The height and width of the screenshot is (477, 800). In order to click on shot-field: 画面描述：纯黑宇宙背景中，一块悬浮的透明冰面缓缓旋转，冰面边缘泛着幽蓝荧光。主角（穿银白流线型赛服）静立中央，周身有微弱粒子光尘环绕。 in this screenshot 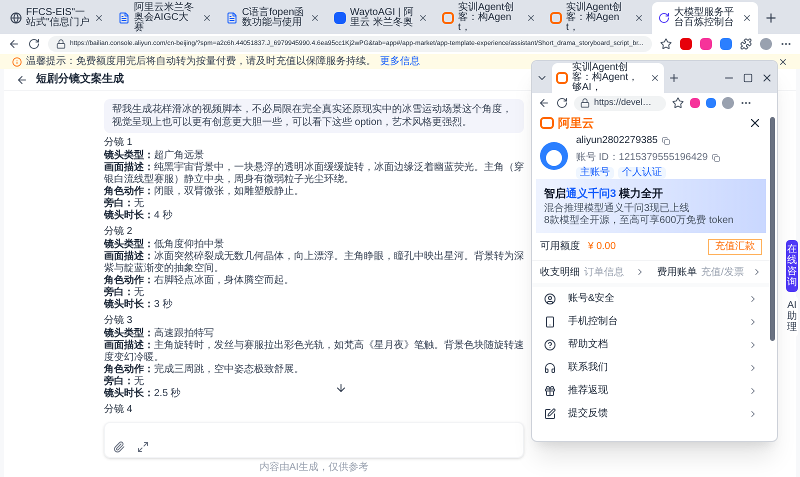, I will do `click(314, 174)`.